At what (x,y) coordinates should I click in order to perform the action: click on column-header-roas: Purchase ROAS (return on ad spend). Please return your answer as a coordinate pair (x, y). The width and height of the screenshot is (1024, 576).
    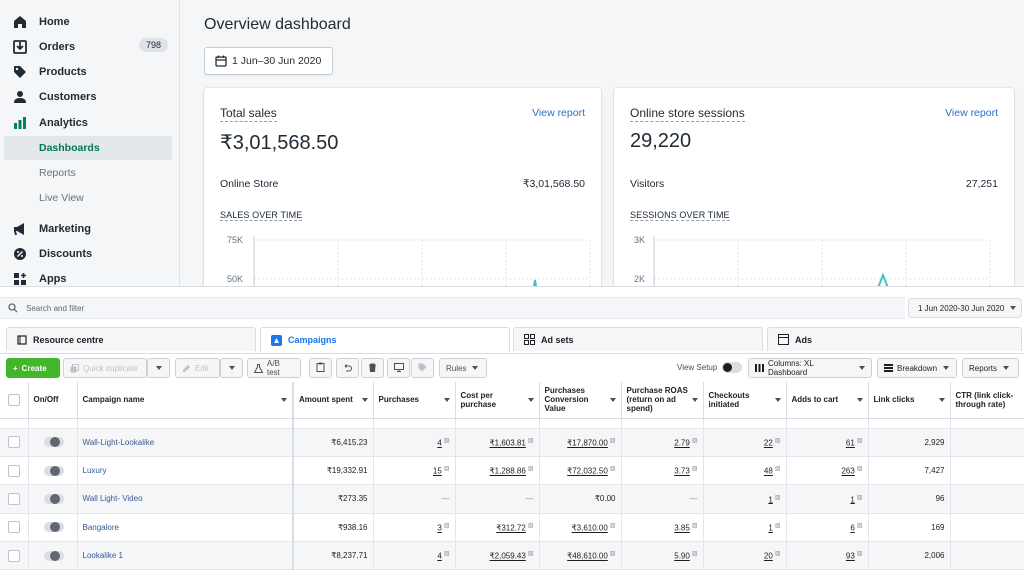
    Looking at the image, I should click on (662, 400).